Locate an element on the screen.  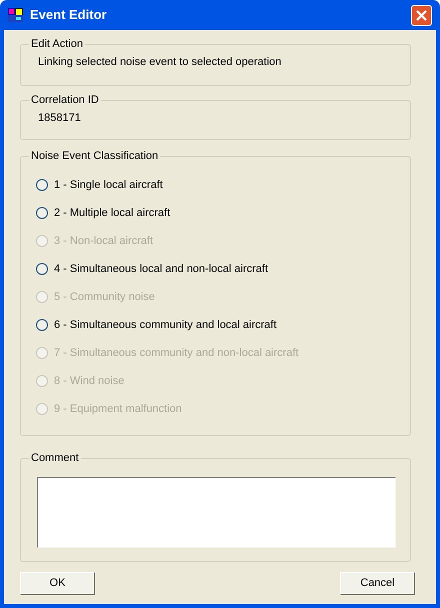
radio-label: 3 - Non-local aircraft is located at coordinates (104, 241).